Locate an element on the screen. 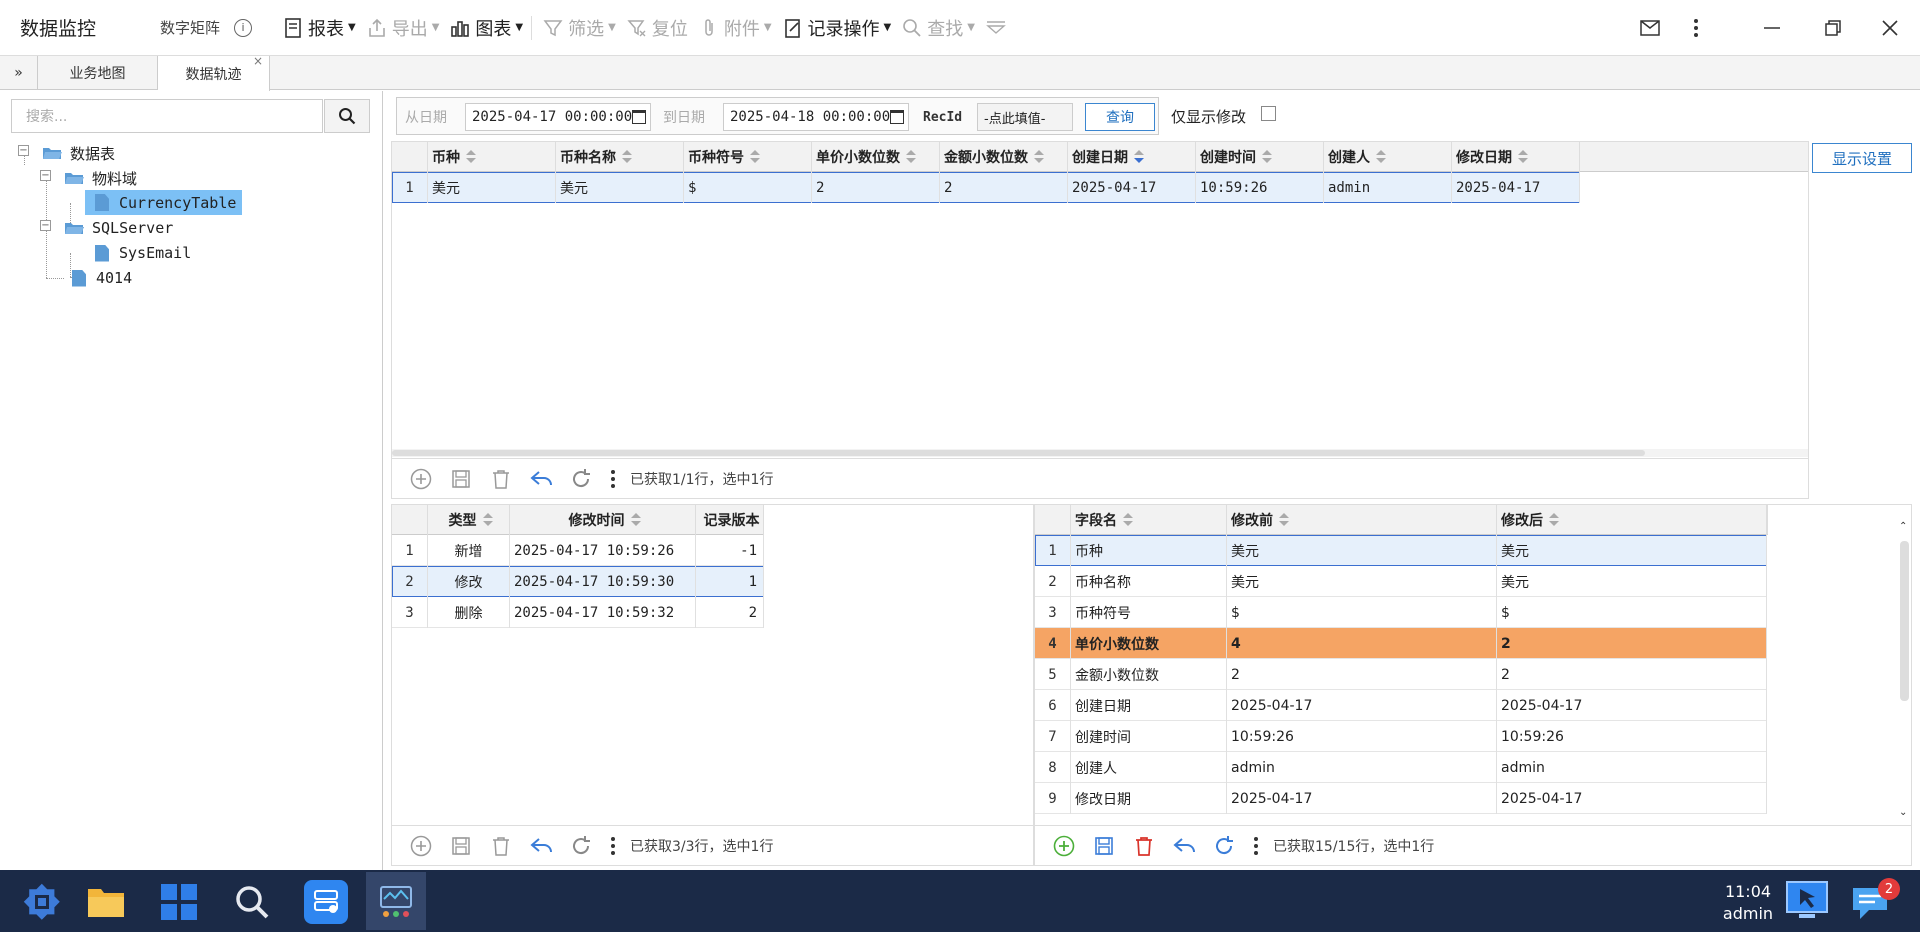  column-header: 金额小数位数 is located at coordinates (1004, 157).